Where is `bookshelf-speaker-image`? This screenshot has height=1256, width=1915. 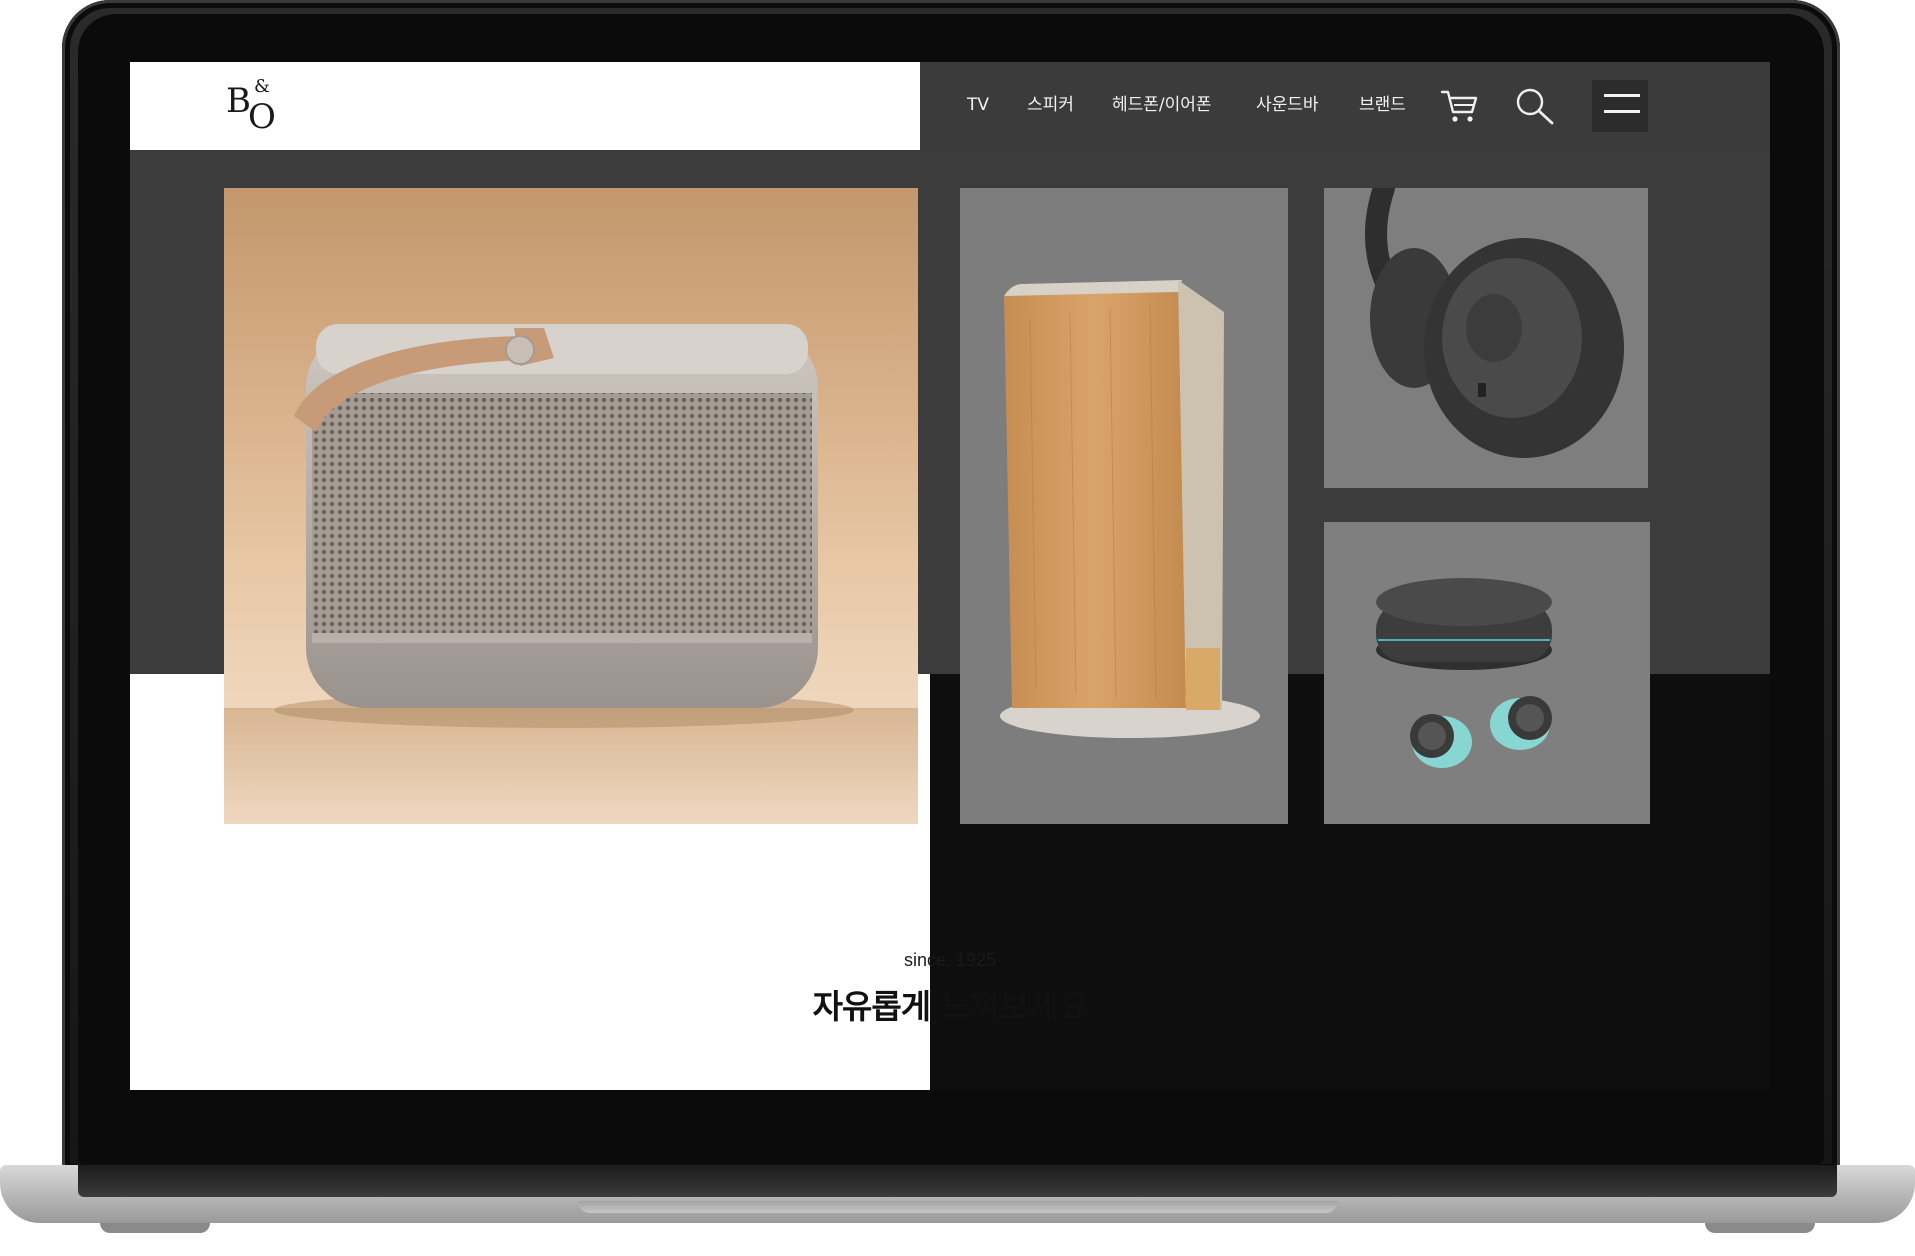
bookshelf-speaker-image is located at coordinates (1130, 509).